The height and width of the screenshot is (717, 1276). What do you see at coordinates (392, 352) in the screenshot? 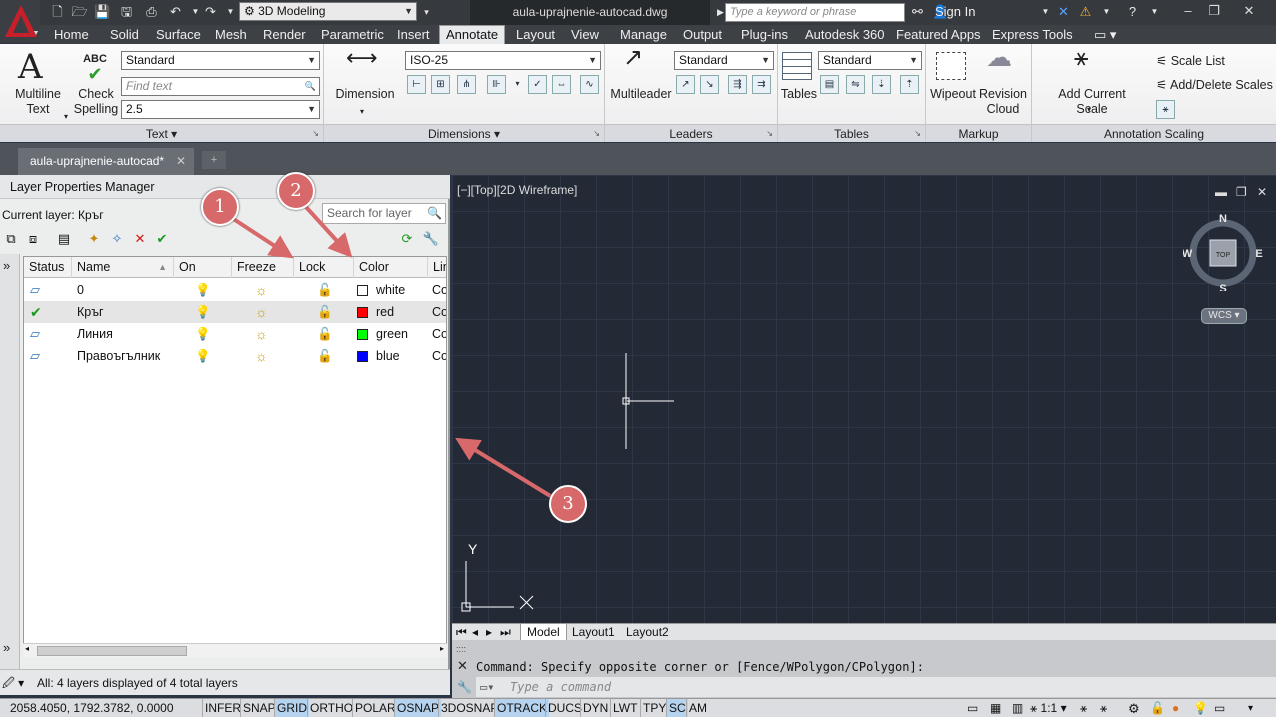
I see `annotation-arrows` at bounding box center [392, 352].